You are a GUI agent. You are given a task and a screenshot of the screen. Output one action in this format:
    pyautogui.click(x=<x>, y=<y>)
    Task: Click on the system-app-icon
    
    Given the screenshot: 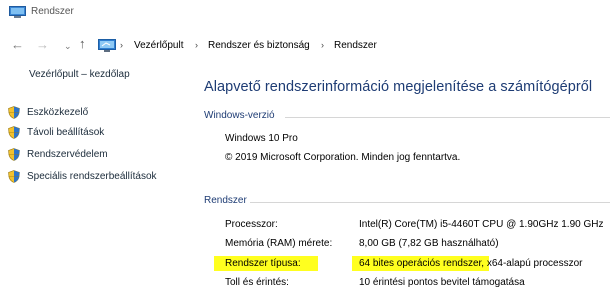 What is the action you would take?
    pyautogui.click(x=17, y=12)
    